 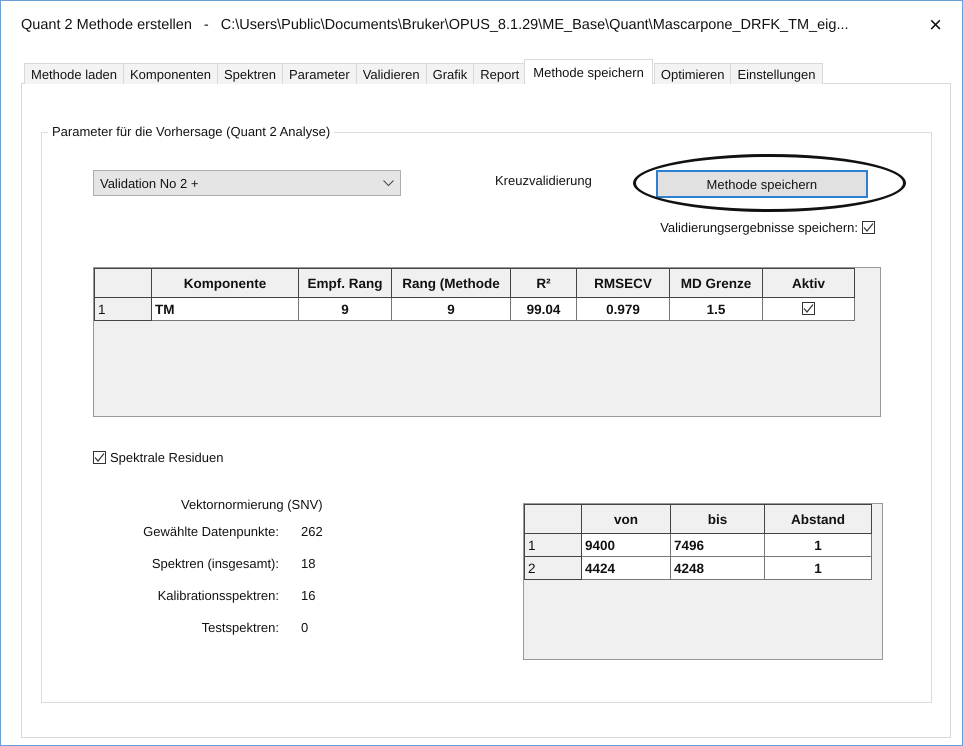 What do you see at coordinates (623, 283) in the screenshot?
I see `column-header: RMSECV` at bounding box center [623, 283].